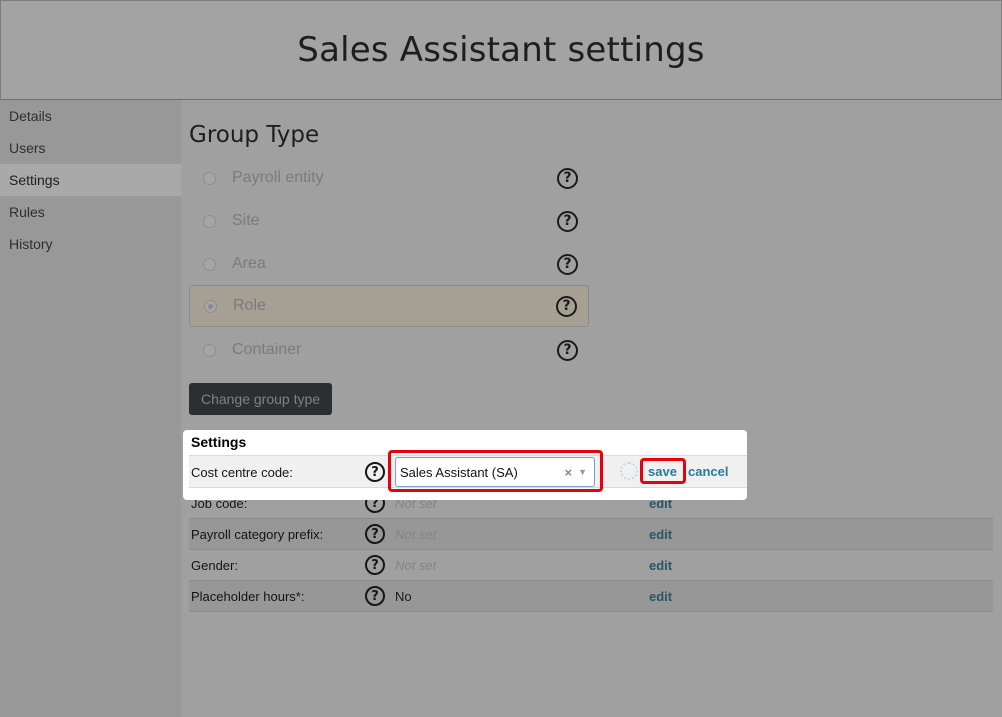 Image resolution: width=1002 pixels, height=717 pixels. I want to click on setting-label: Placeholder hours*:, so click(248, 596).